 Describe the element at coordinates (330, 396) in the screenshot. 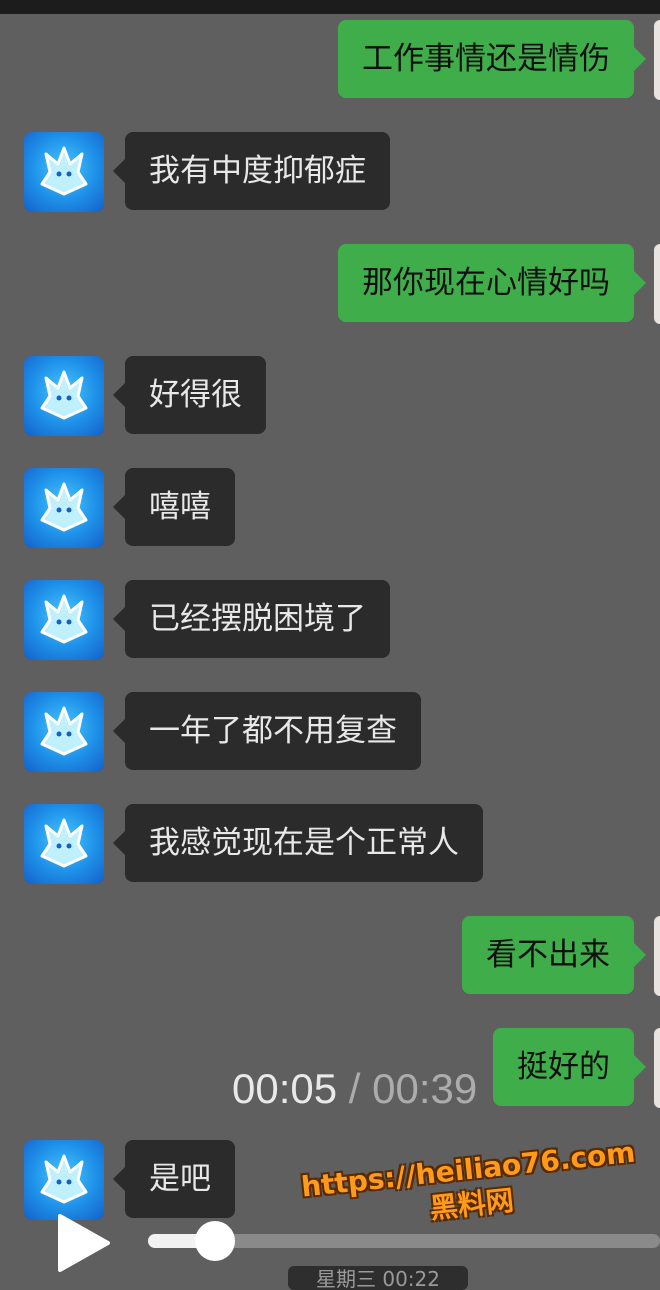

I see `message-row: 好得很` at that location.